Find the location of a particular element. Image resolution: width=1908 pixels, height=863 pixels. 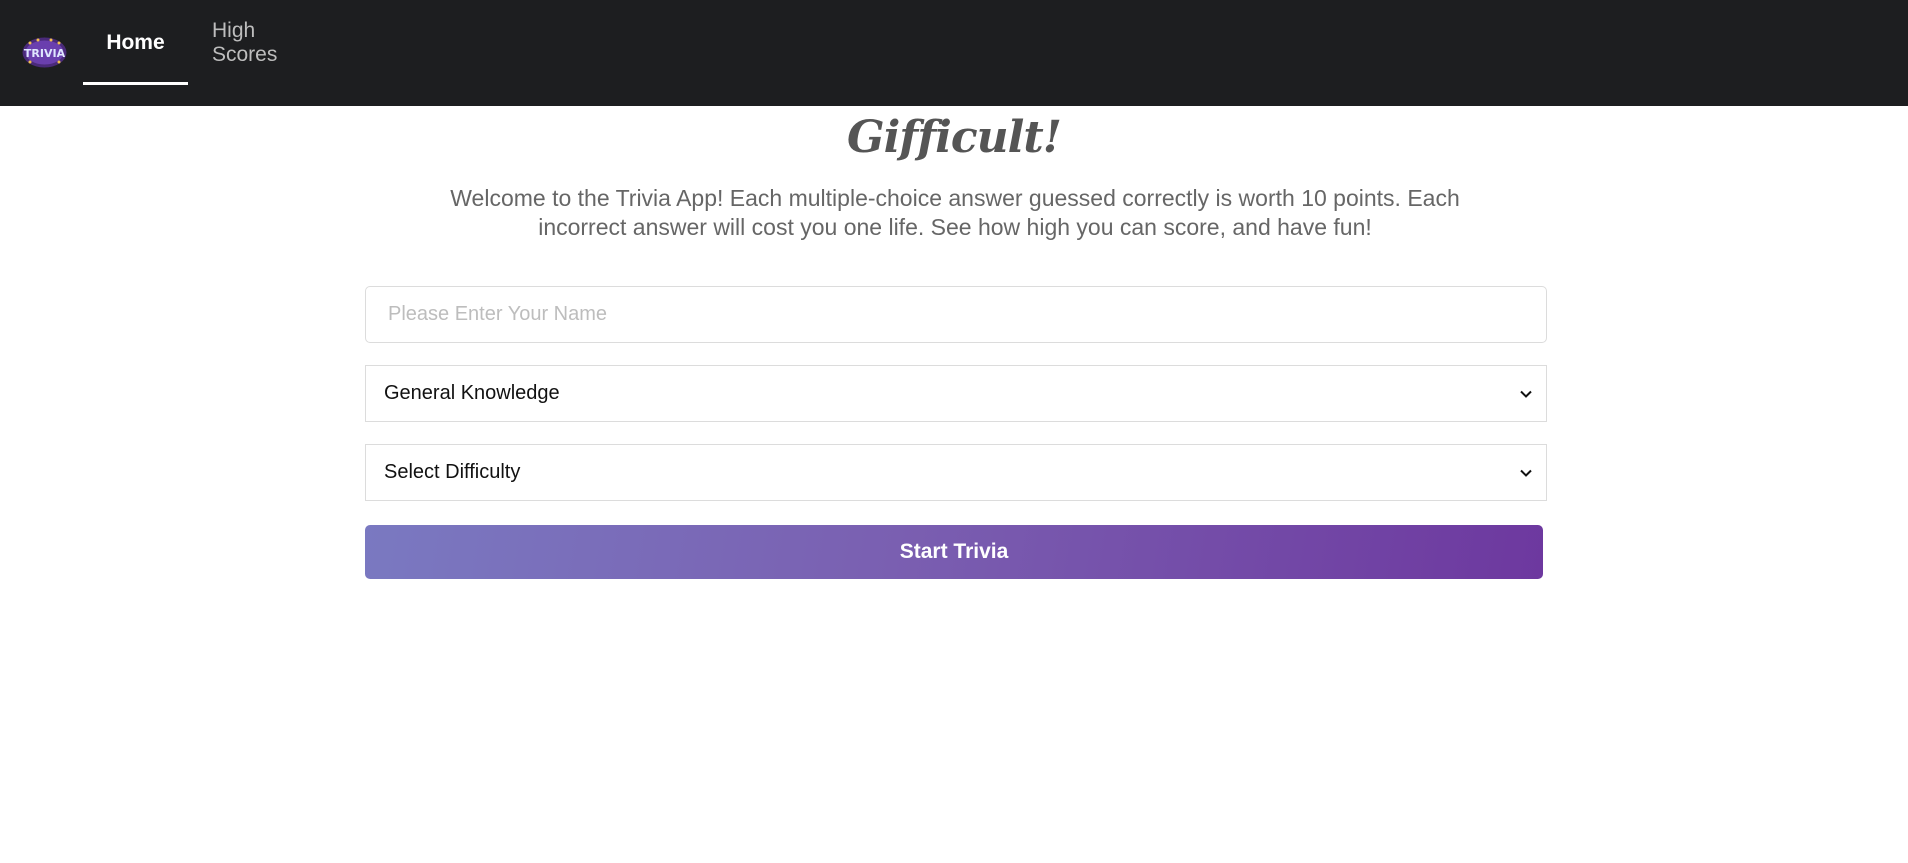

trivia-logo-icon: TRIVIA is located at coordinates (44, 52).